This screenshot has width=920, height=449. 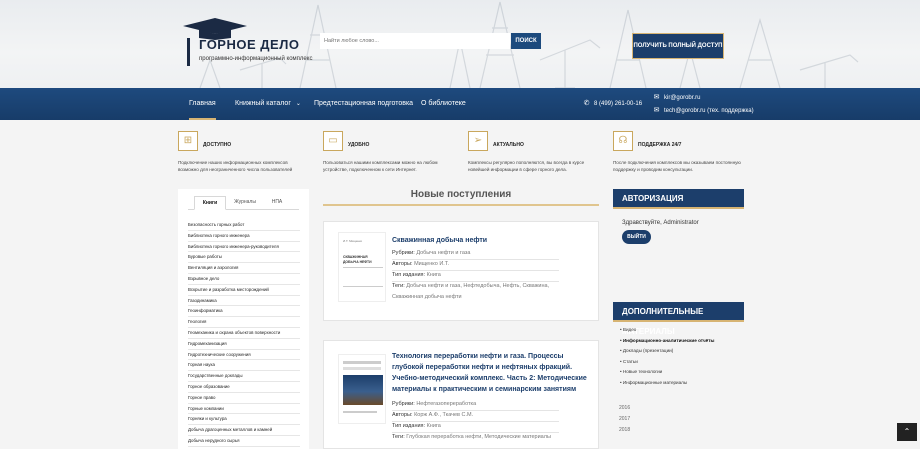 I want to click on sidebar-category-item: Добыча нерудного сырья, so click(x=244, y=441).